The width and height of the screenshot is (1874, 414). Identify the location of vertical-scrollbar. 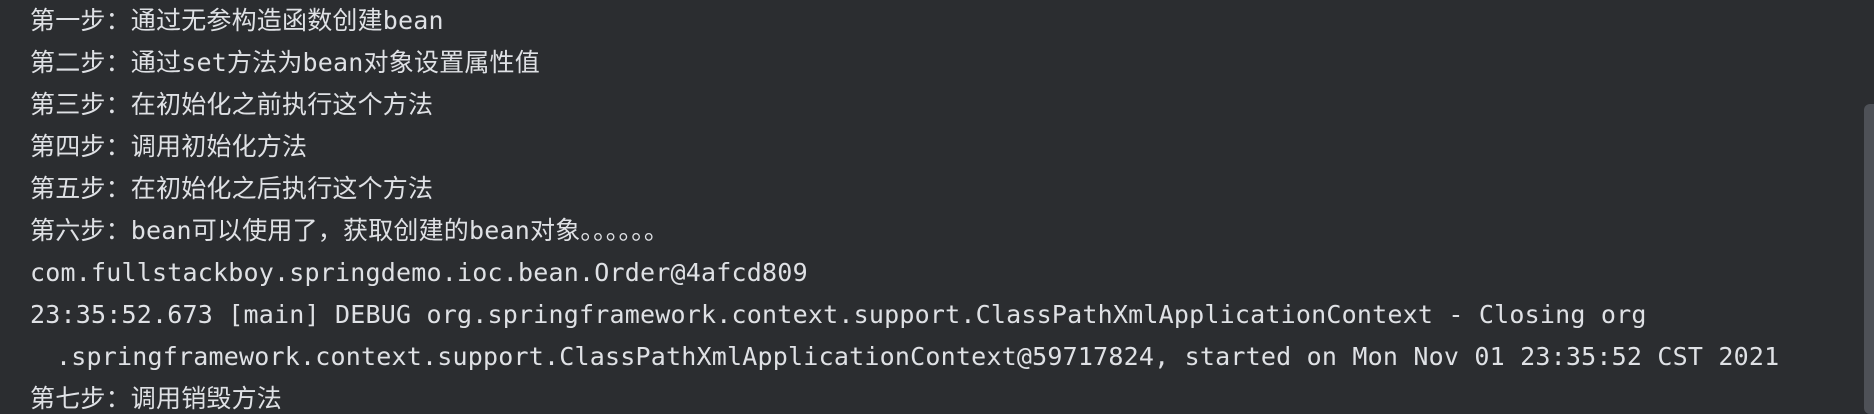
(1869, 259).